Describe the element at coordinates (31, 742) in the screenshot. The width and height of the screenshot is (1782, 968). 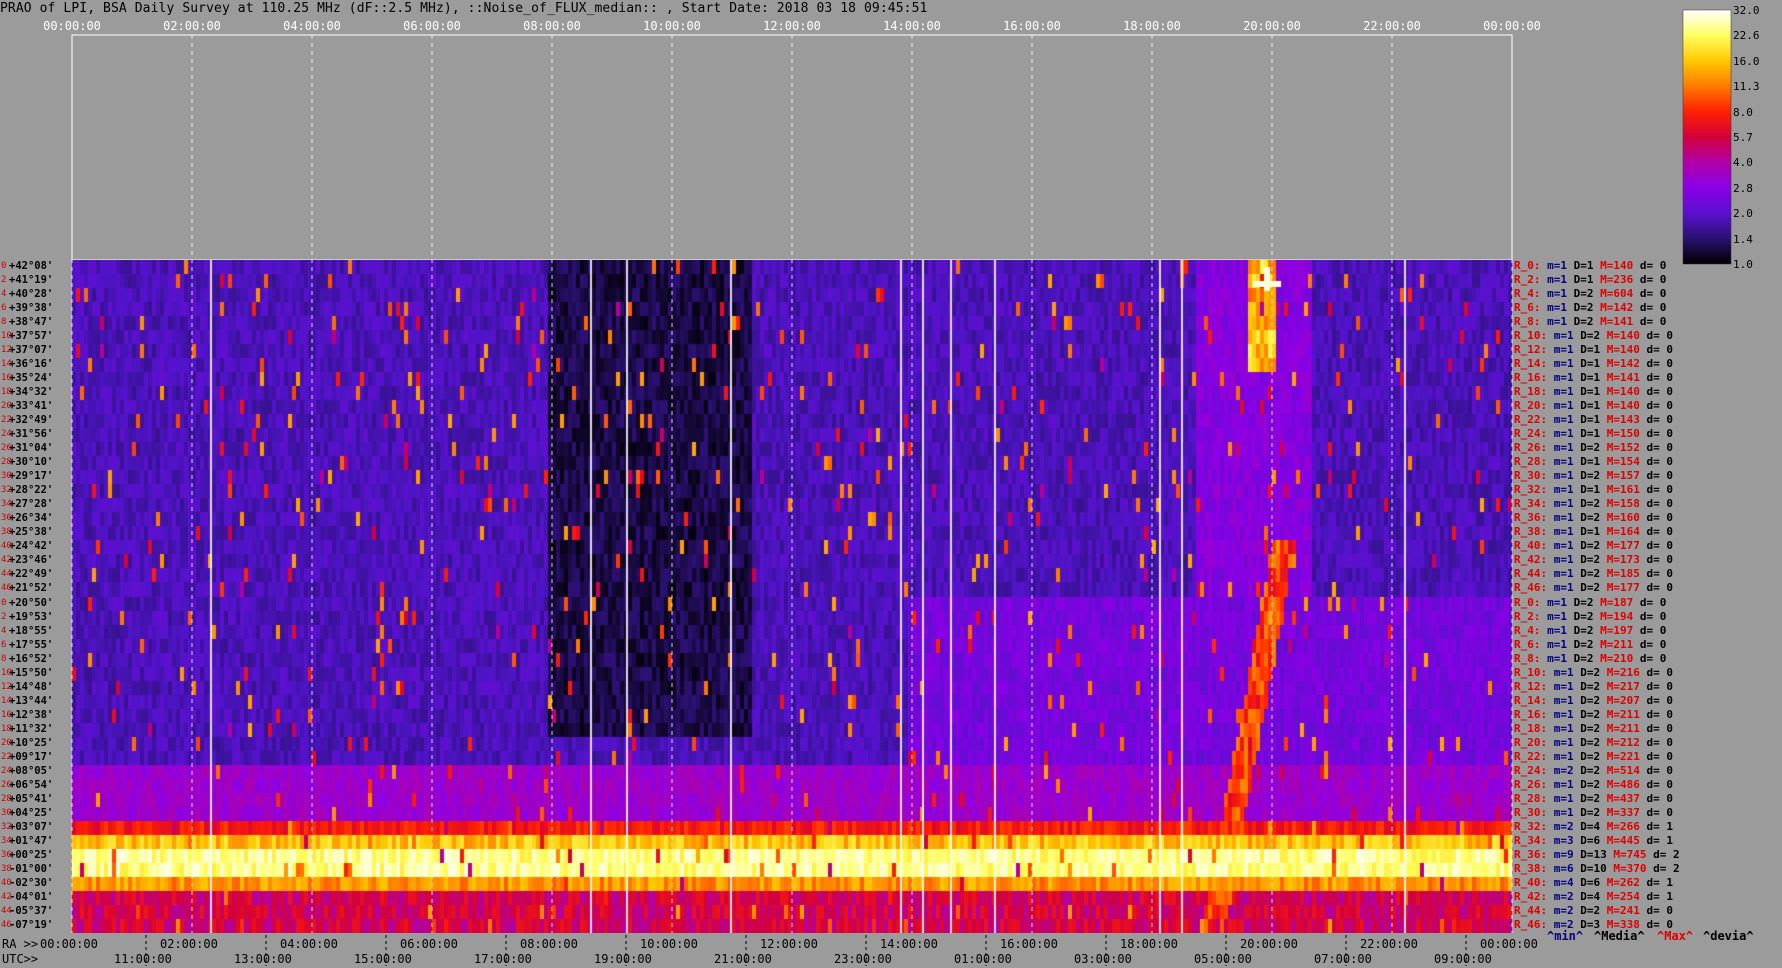
I see `declination-label: +10°25'` at that location.